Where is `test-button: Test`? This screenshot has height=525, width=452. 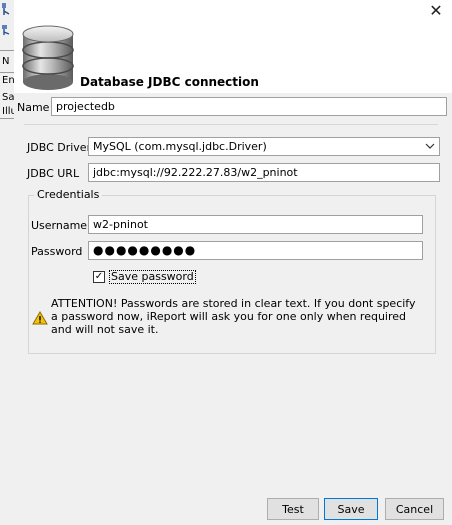
test-button: Test is located at coordinates (293, 509).